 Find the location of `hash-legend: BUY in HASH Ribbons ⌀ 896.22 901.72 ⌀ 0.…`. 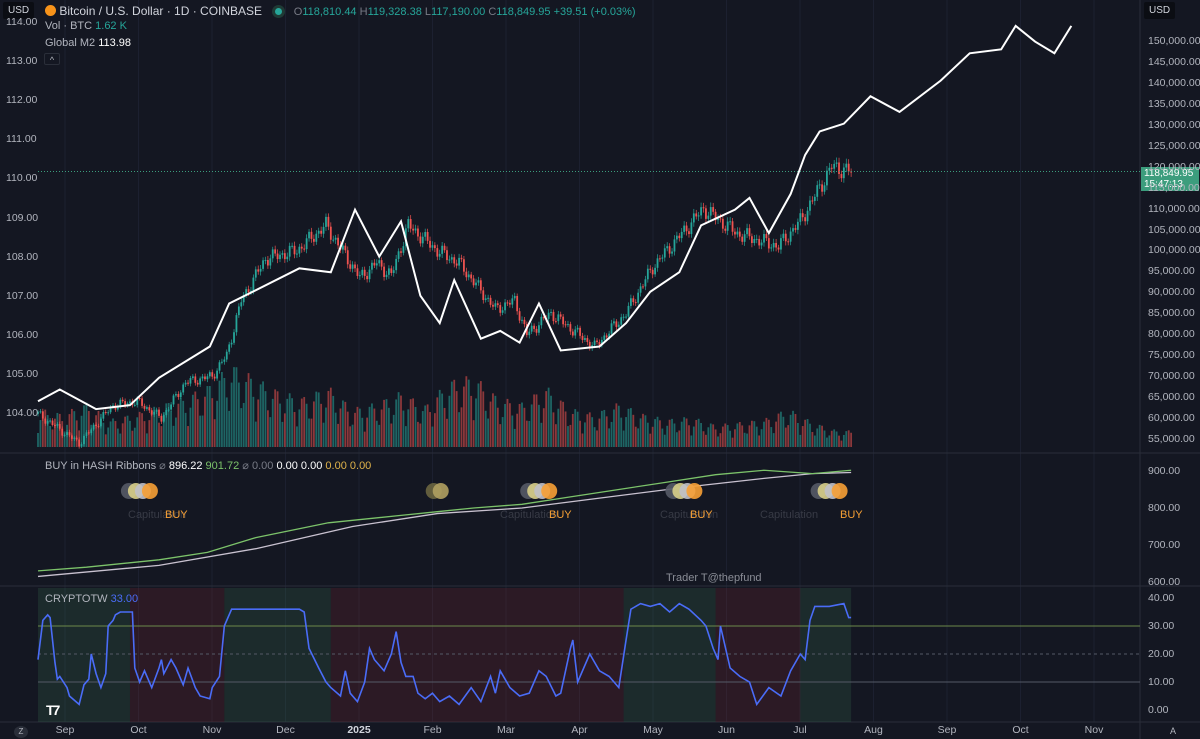

hash-legend: BUY in HASH Ribbons ⌀ 896.22 901.72 ⌀ 0.… is located at coordinates (208, 465).